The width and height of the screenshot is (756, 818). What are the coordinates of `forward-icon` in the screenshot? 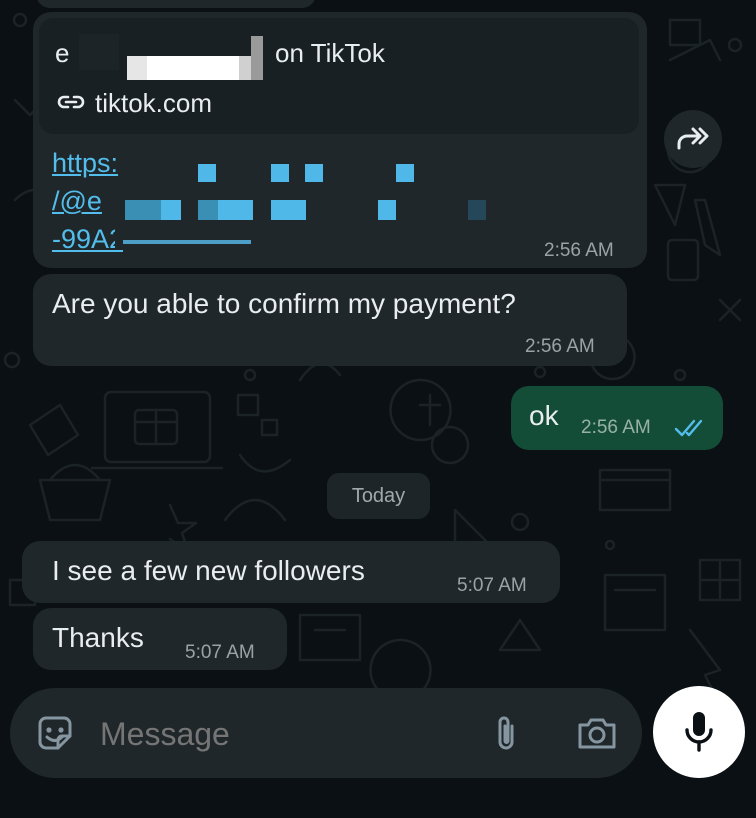 It's located at (693, 139).